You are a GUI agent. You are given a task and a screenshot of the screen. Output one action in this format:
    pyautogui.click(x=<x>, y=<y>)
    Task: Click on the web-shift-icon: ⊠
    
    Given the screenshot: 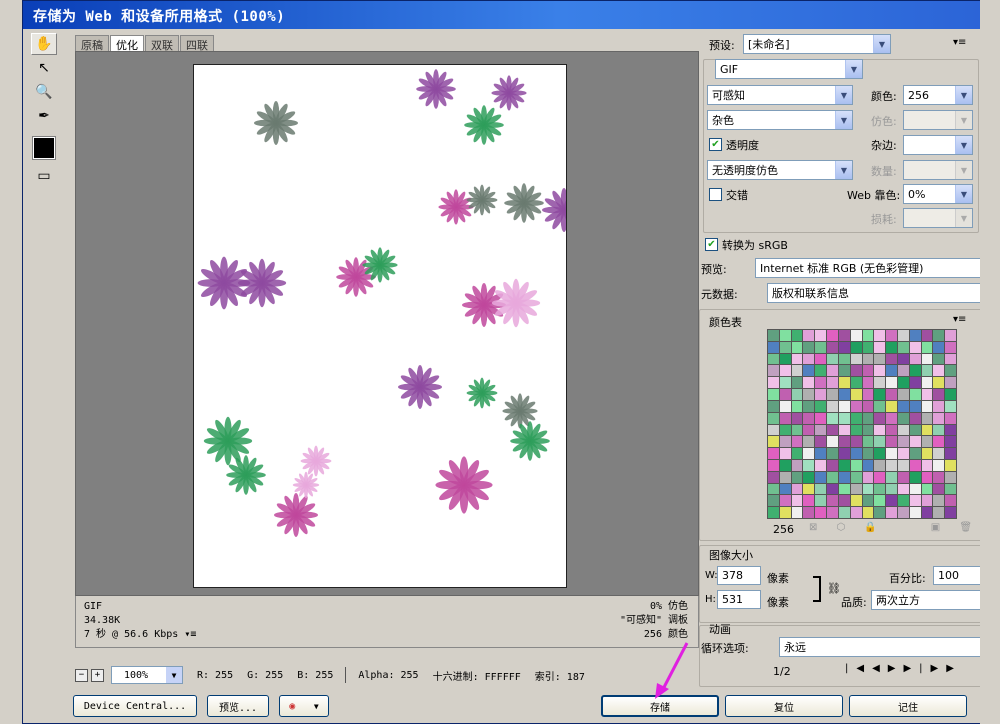 What is the action you would take?
    pyautogui.click(x=813, y=527)
    